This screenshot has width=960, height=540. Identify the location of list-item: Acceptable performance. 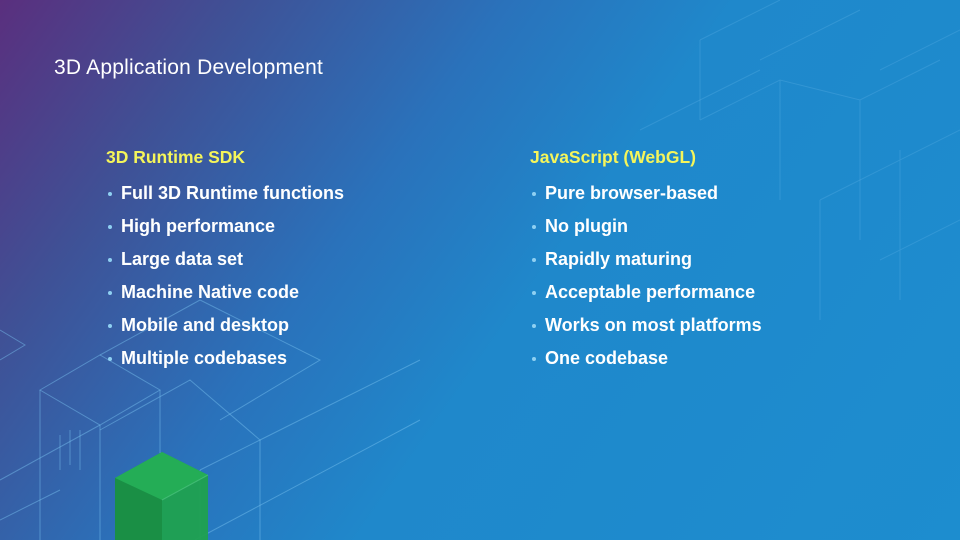
(646, 292).